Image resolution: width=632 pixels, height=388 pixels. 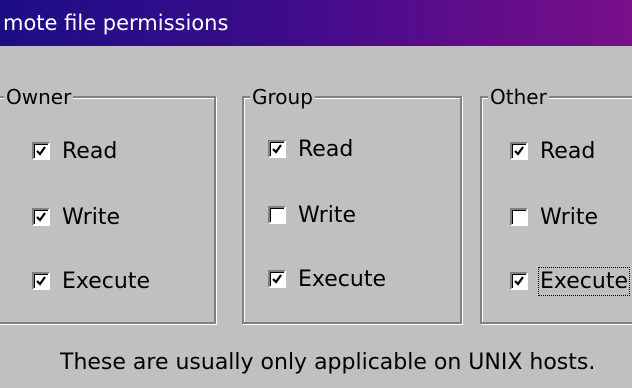 I want to click on group-group-label: Group, so click(x=282, y=97).